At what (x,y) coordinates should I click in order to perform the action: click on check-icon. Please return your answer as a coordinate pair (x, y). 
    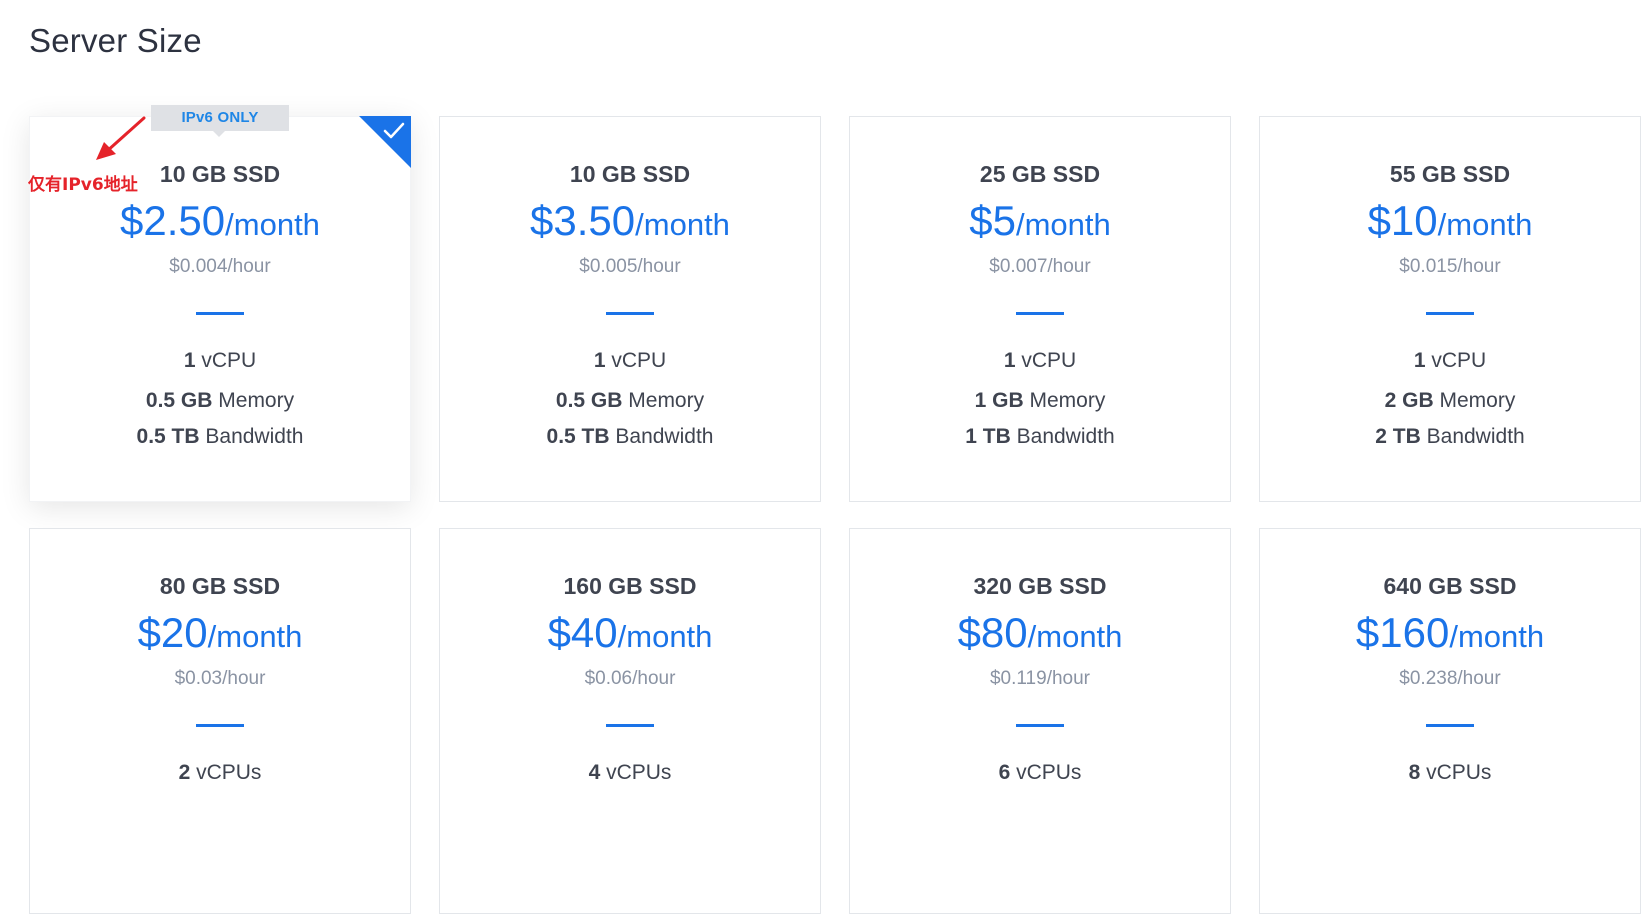
    Looking at the image, I should click on (394, 130).